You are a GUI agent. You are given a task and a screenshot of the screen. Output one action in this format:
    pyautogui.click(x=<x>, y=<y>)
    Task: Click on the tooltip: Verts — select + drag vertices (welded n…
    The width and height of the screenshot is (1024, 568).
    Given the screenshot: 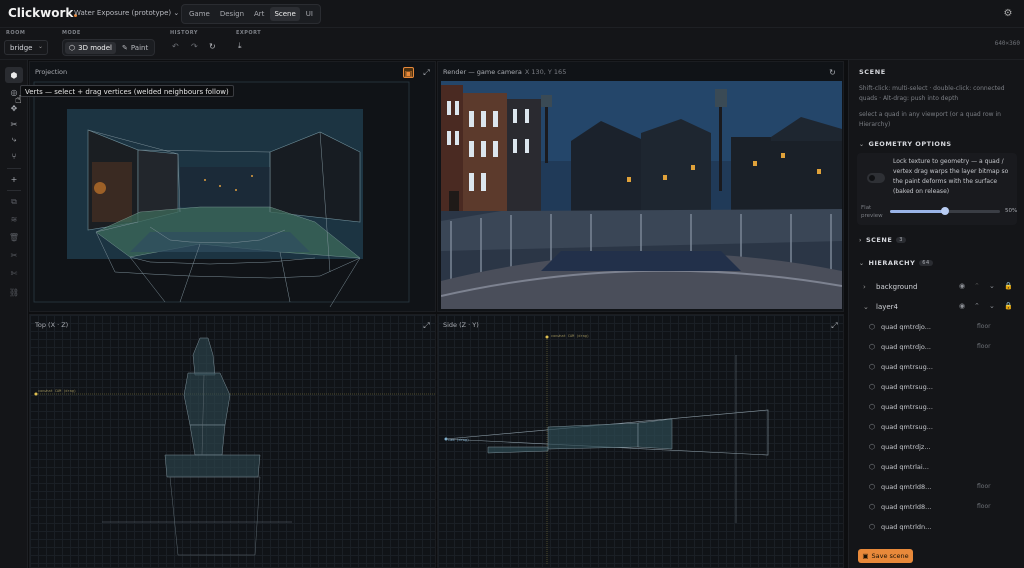 What is the action you would take?
    pyautogui.click(x=127, y=91)
    